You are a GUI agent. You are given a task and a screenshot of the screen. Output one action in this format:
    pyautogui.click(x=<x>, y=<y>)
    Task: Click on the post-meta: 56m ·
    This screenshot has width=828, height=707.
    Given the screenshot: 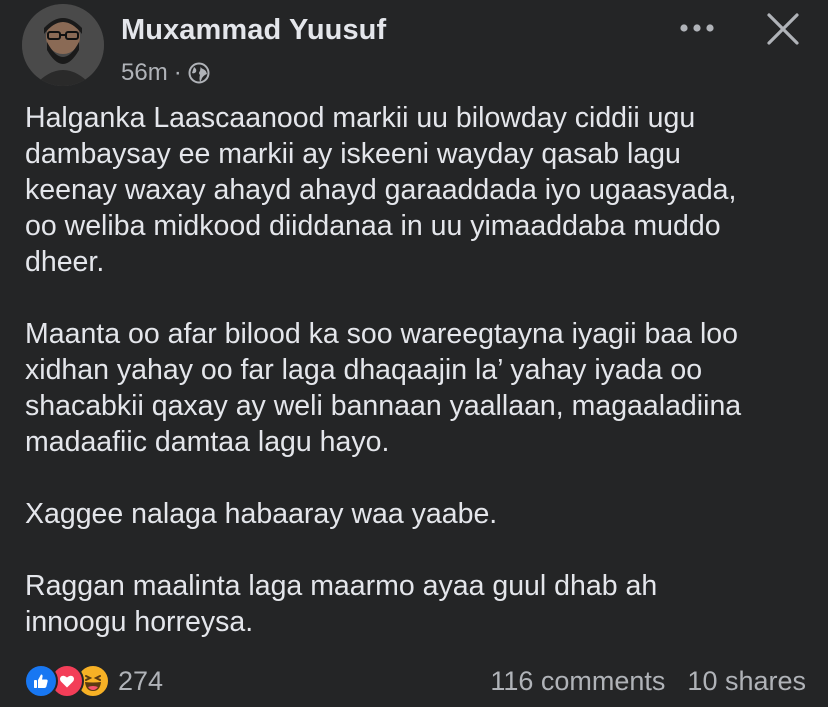 What is the action you would take?
    pyautogui.click(x=165, y=73)
    